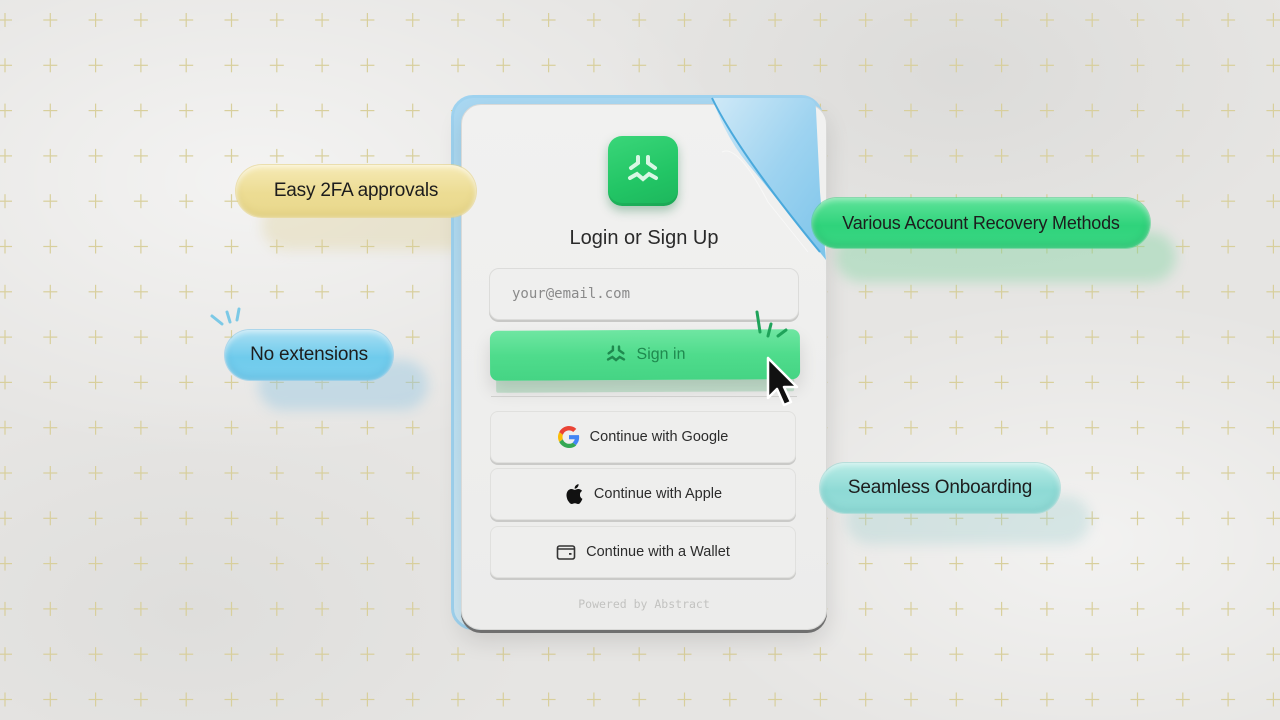 This screenshot has height=720, width=1280. I want to click on wallet-icon, so click(566, 552).